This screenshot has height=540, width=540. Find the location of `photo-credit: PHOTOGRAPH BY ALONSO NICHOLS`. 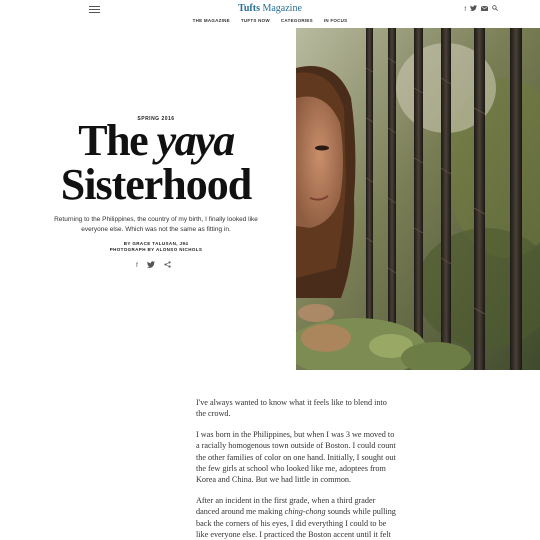

photo-credit: PHOTOGRAPH BY ALONSO NICHOLS is located at coordinates (156, 249).